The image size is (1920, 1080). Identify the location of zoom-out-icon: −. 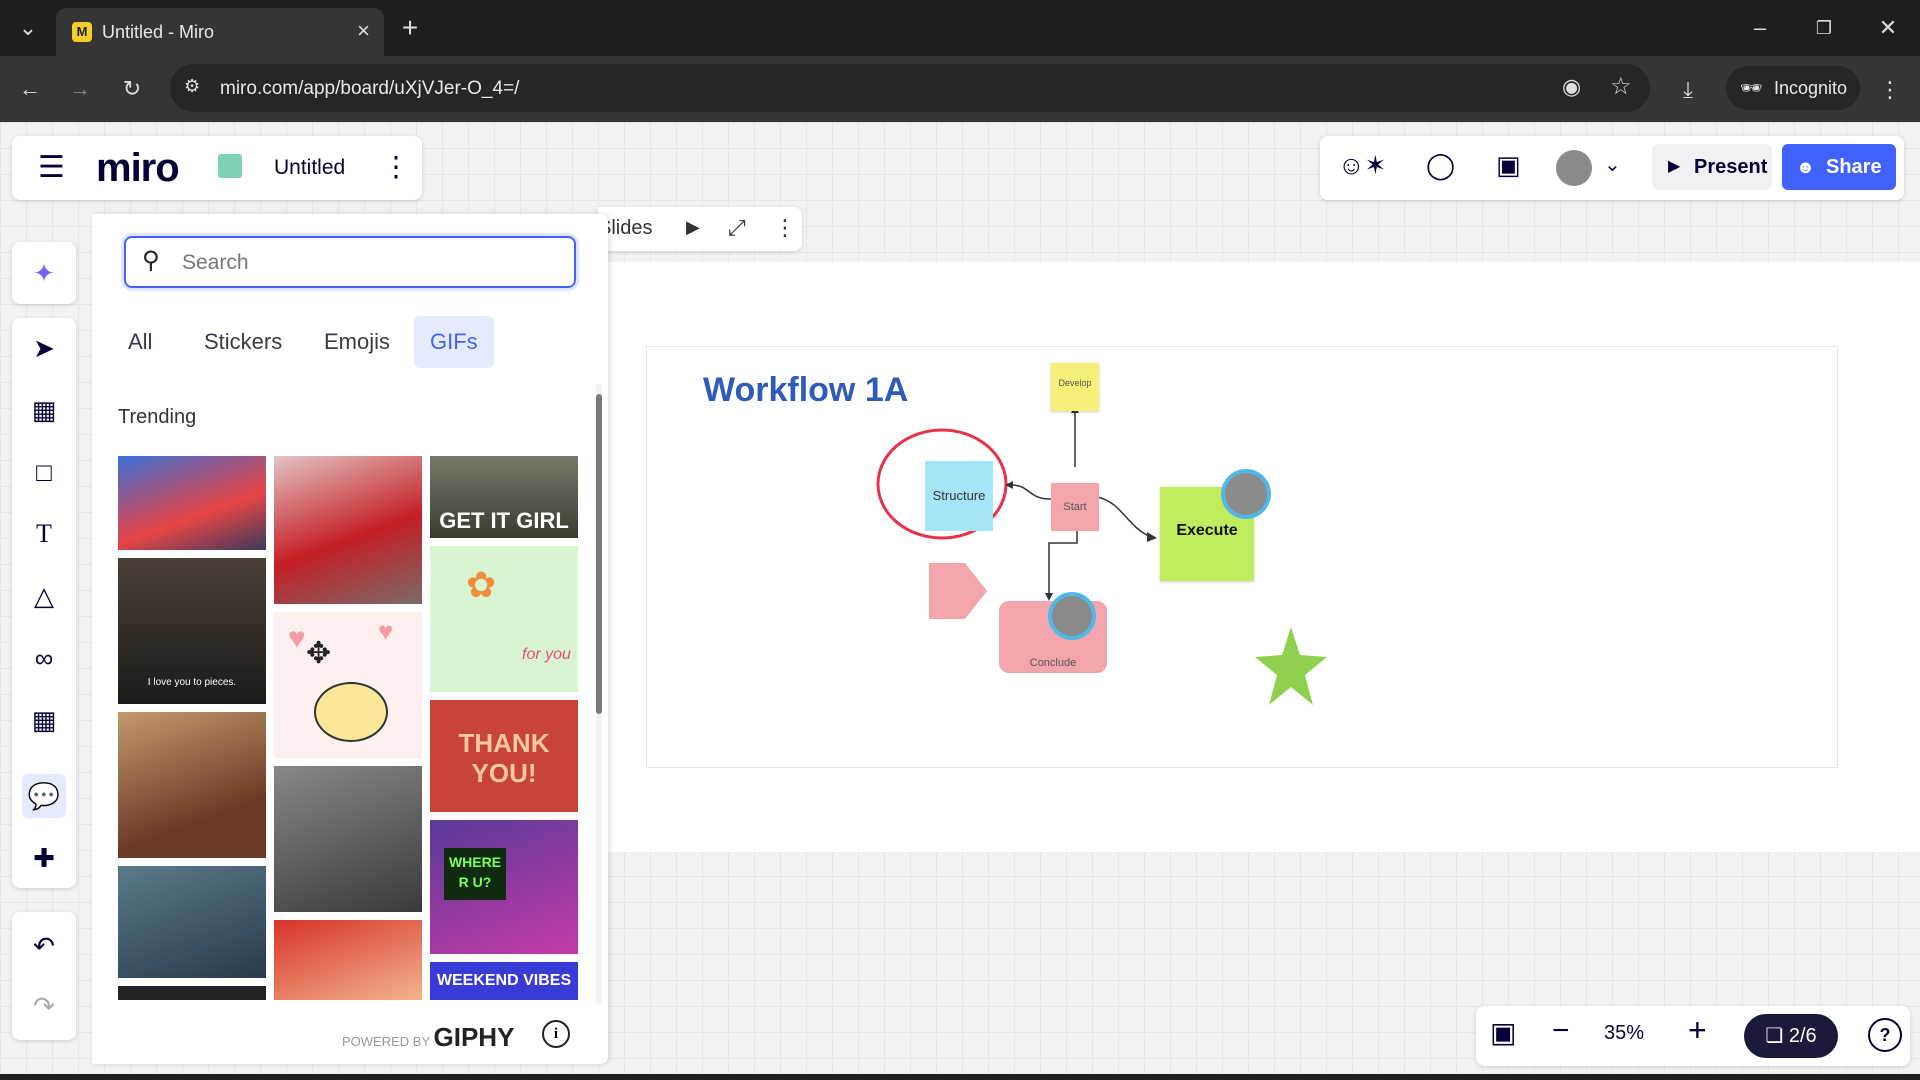
(1561, 1031).